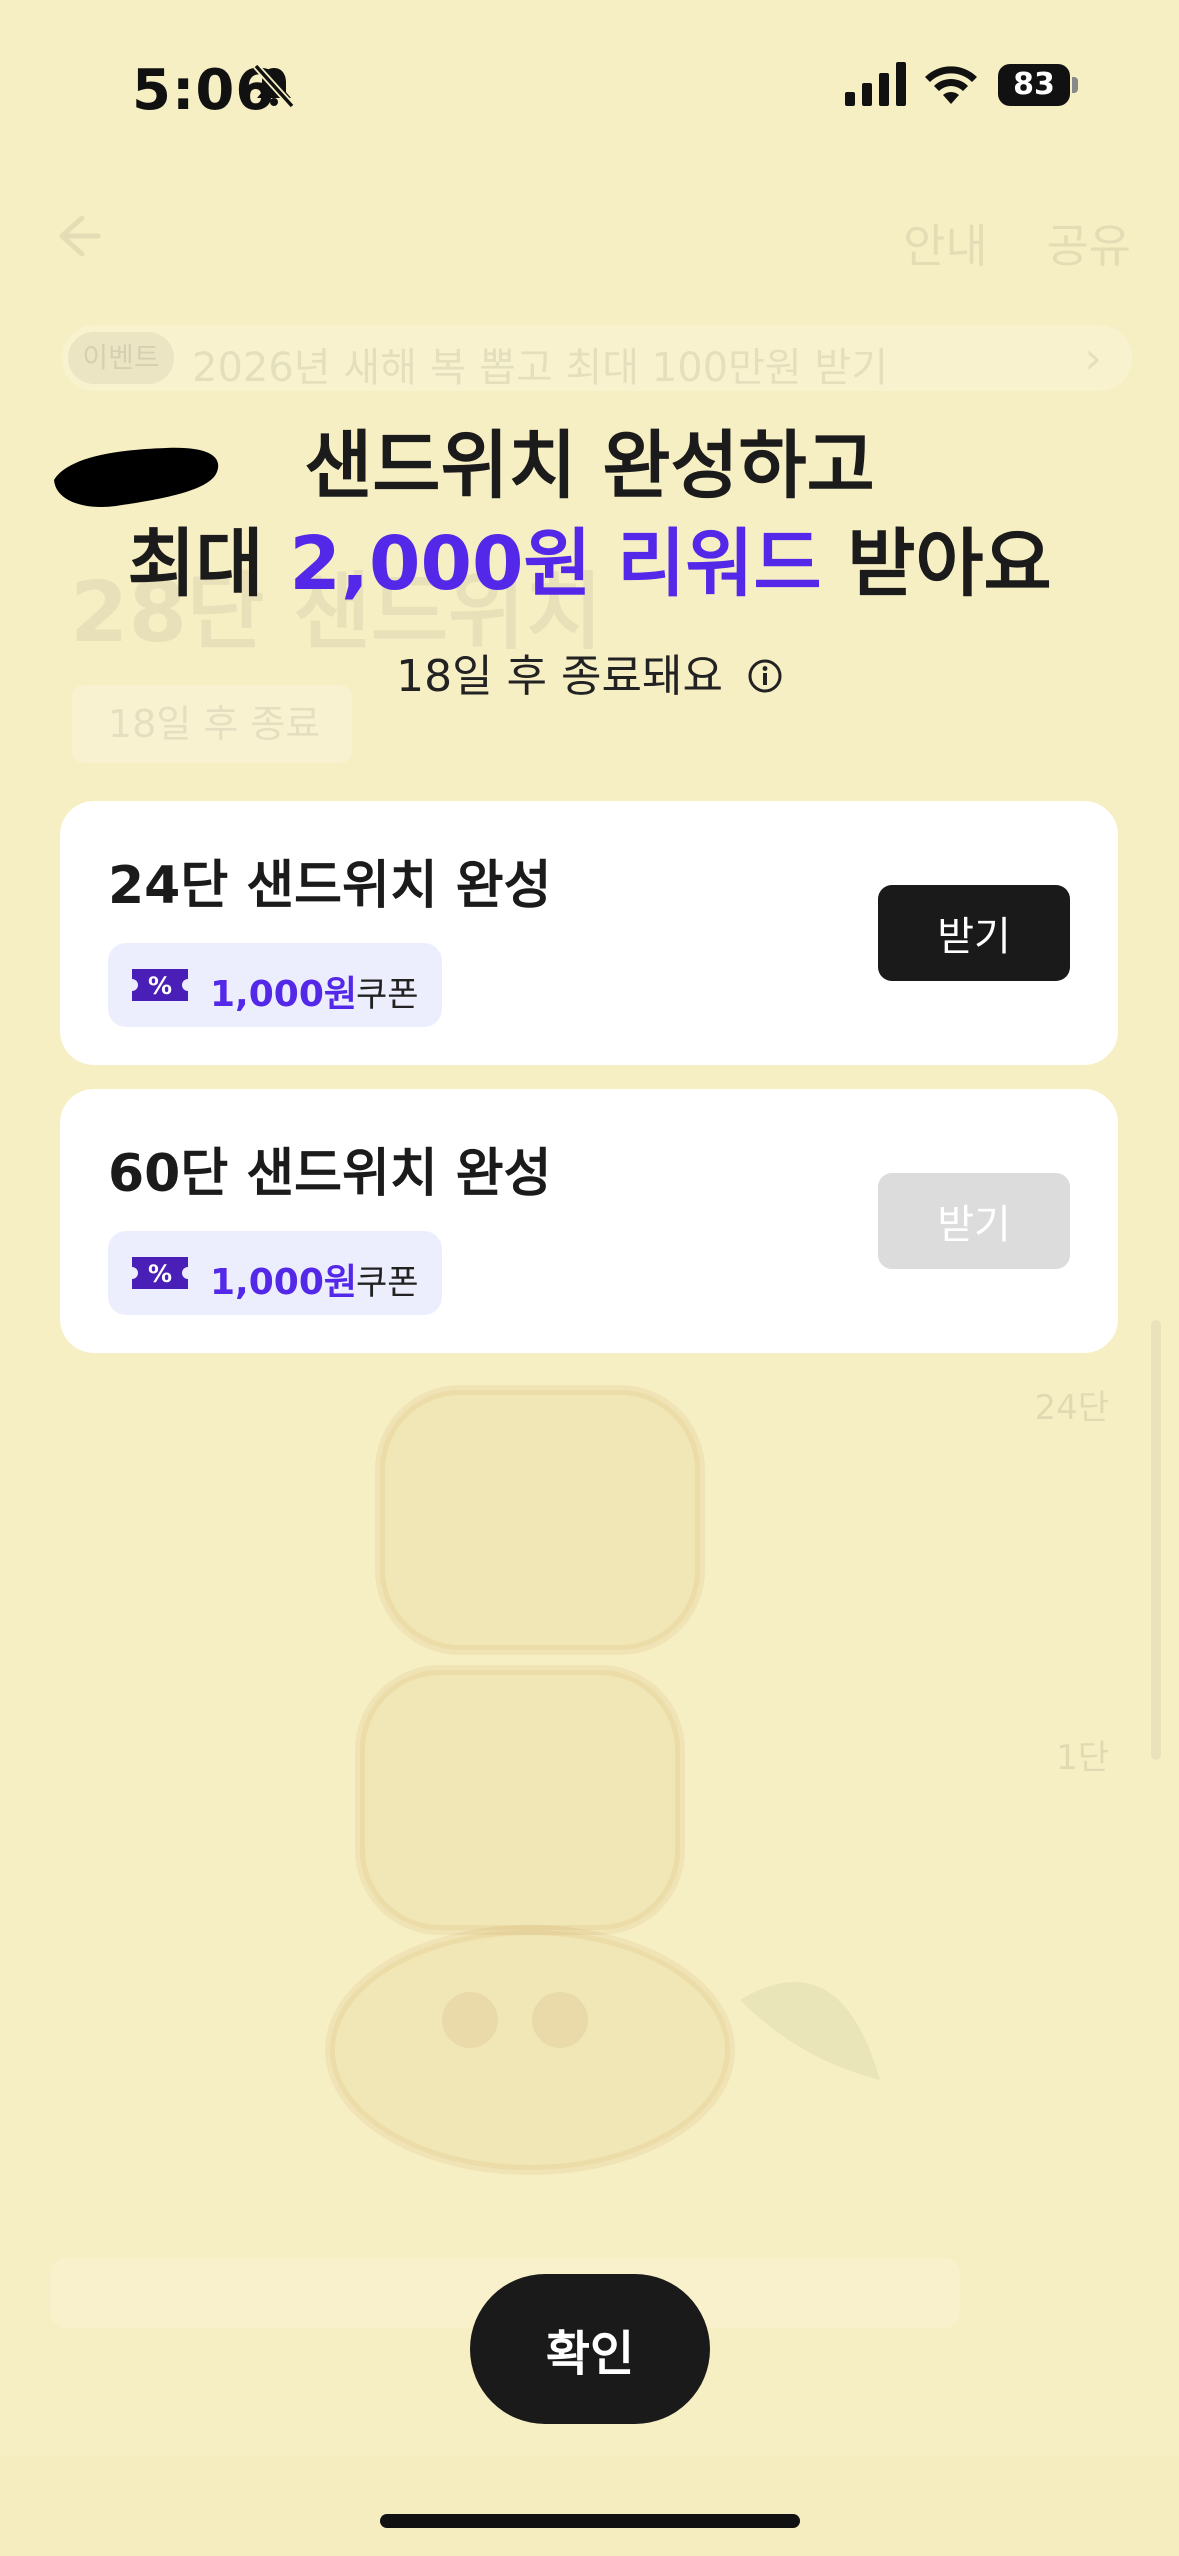 The image size is (1179, 2556). What do you see at coordinates (540, 368) in the screenshot?
I see `background-event-text: 2026년 새해 복 뽑고 최대 100만원 받기` at bounding box center [540, 368].